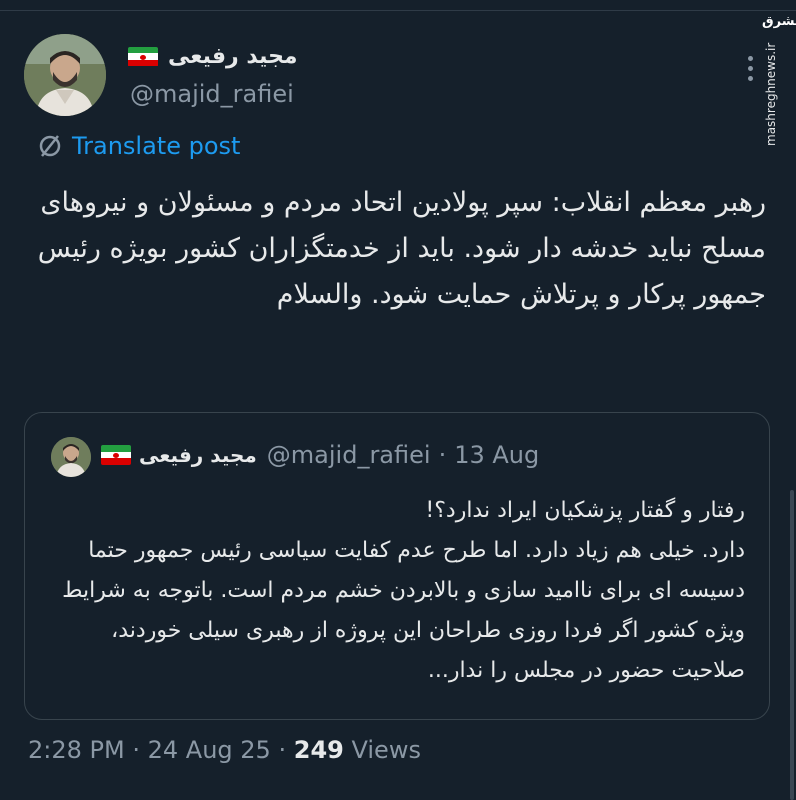 The width and height of the screenshot is (796, 800). I want to click on author-name-row: مجید رفیعی, so click(213, 56).